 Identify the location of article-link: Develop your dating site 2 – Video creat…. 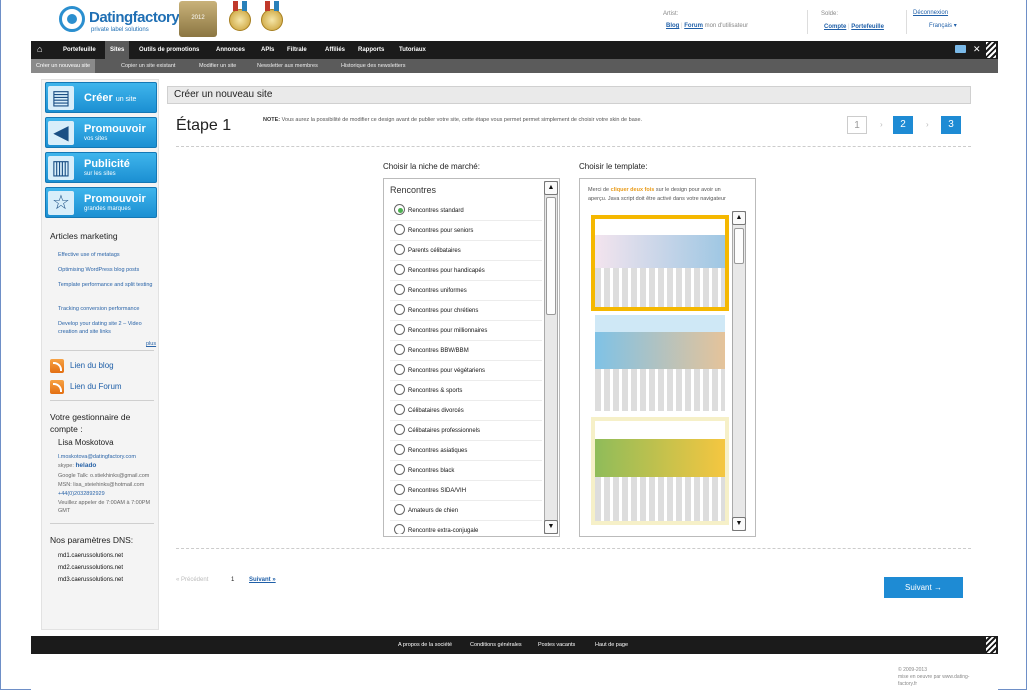
(105, 328).